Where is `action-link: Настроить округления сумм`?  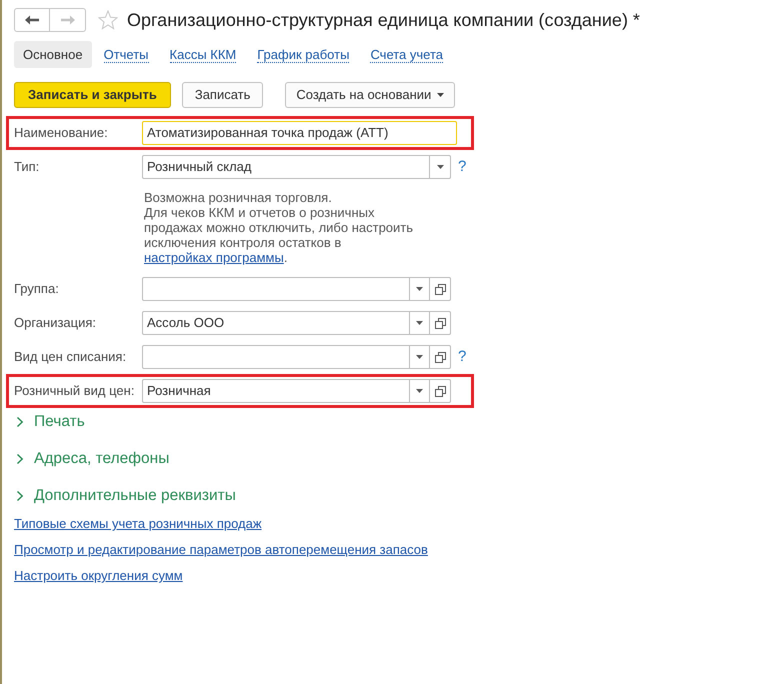
action-link: Настроить округления сумм is located at coordinates (98, 576).